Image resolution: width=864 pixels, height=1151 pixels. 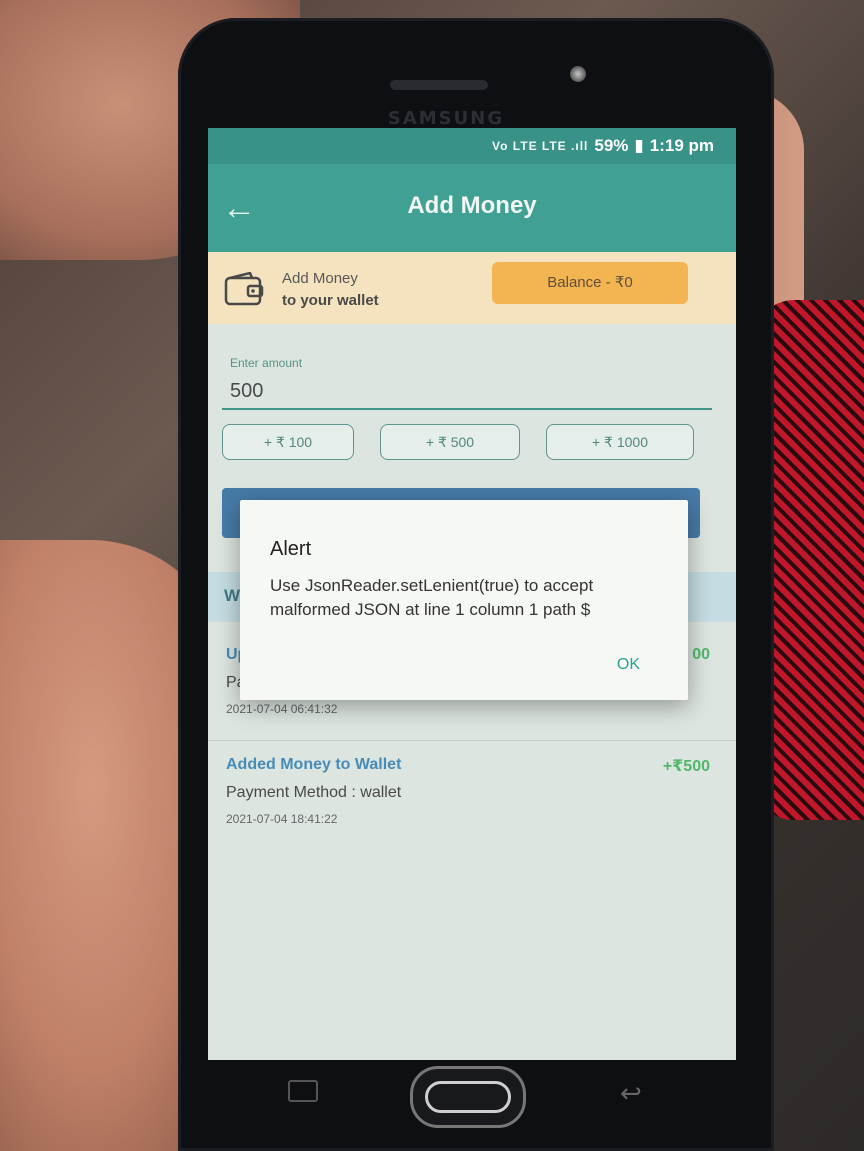 What do you see at coordinates (303, 1091) in the screenshot?
I see `recent-apps-key-icon` at bounding box center [303, 1091].